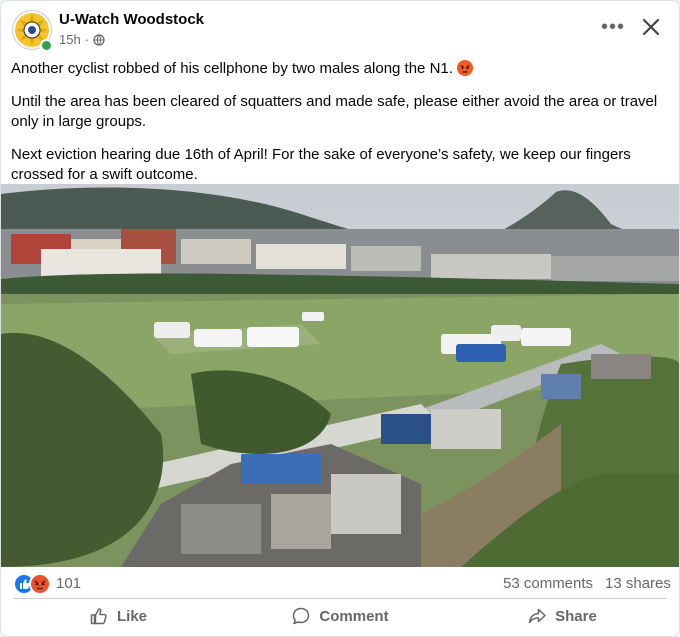  I want to click on reactions-bar: 101 53 comments 13 shares, so click(340, 583).